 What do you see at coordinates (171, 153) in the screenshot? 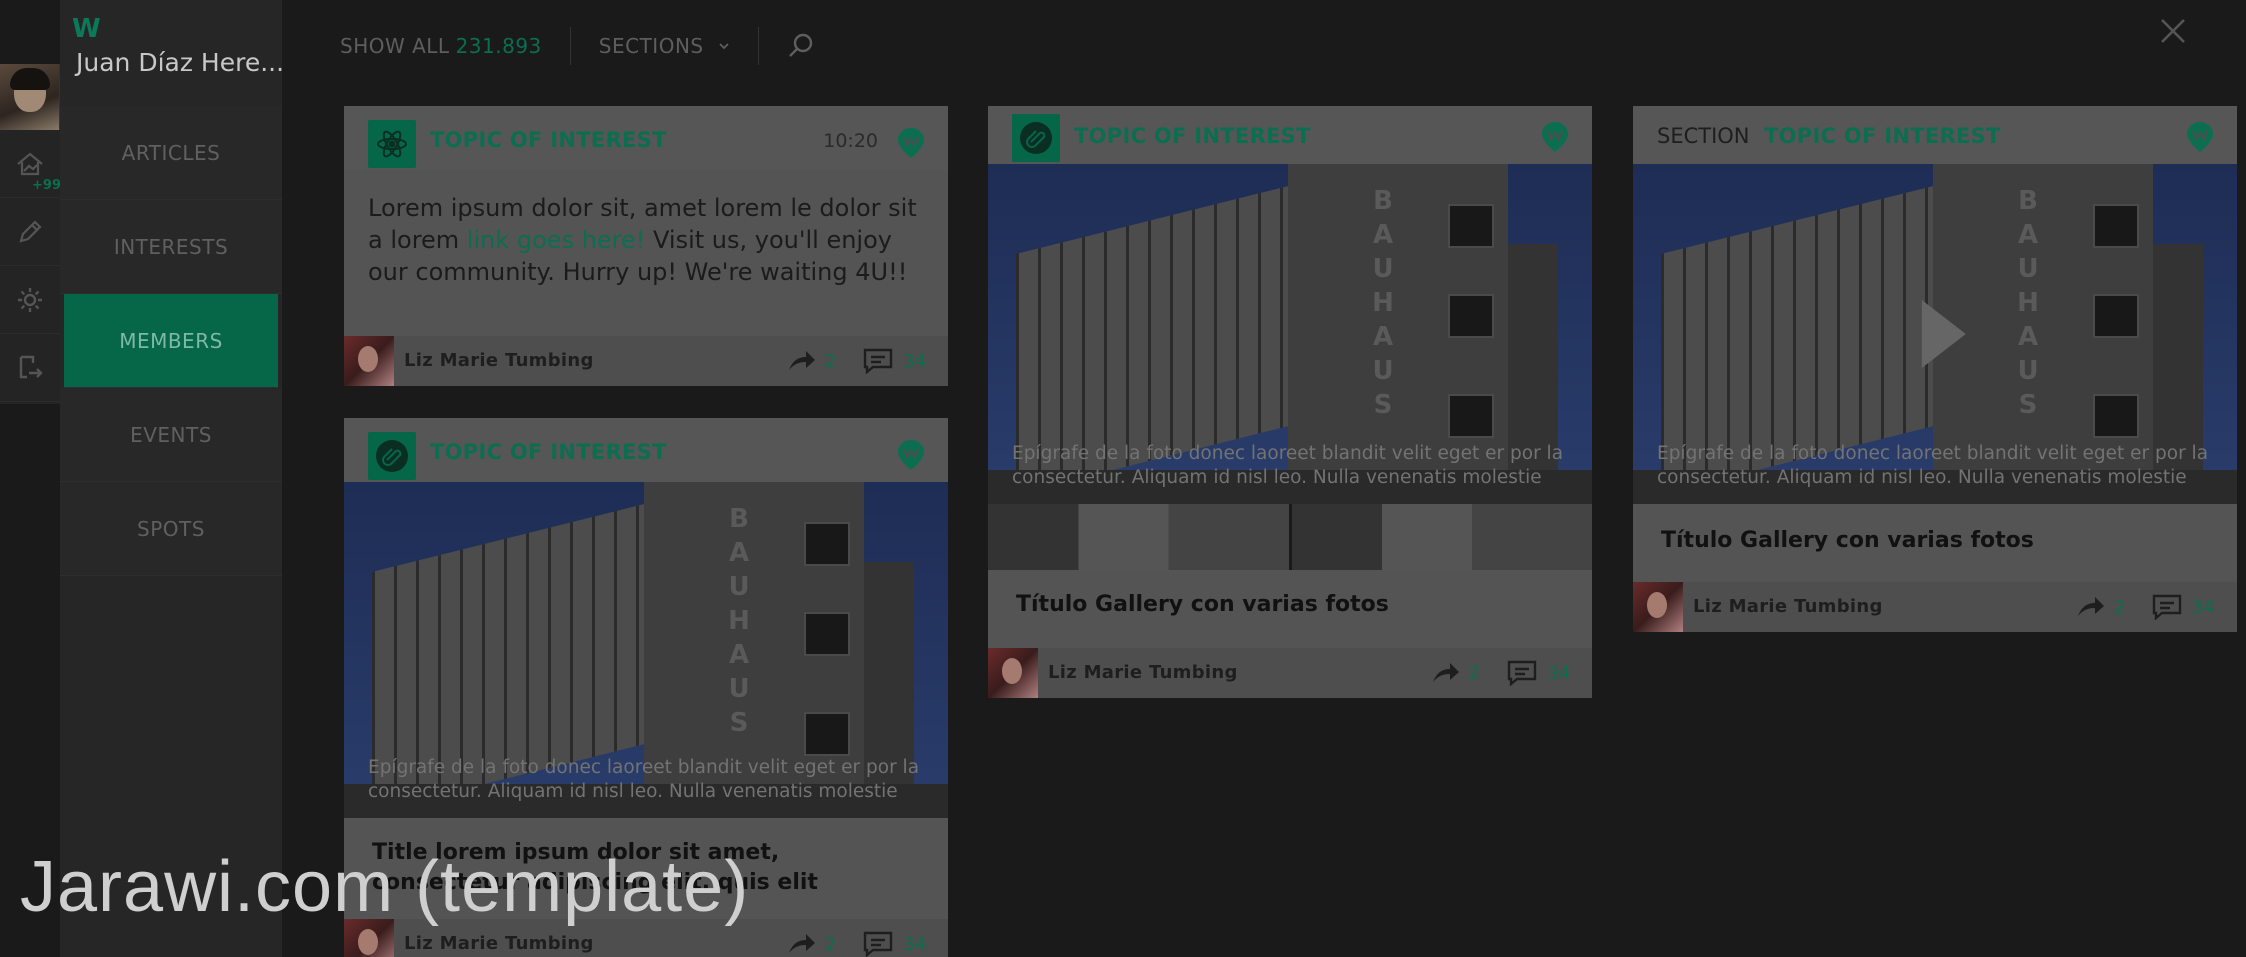
I see `sidebar-item-articles: ARTICLES` at bounding box center [171, 153].